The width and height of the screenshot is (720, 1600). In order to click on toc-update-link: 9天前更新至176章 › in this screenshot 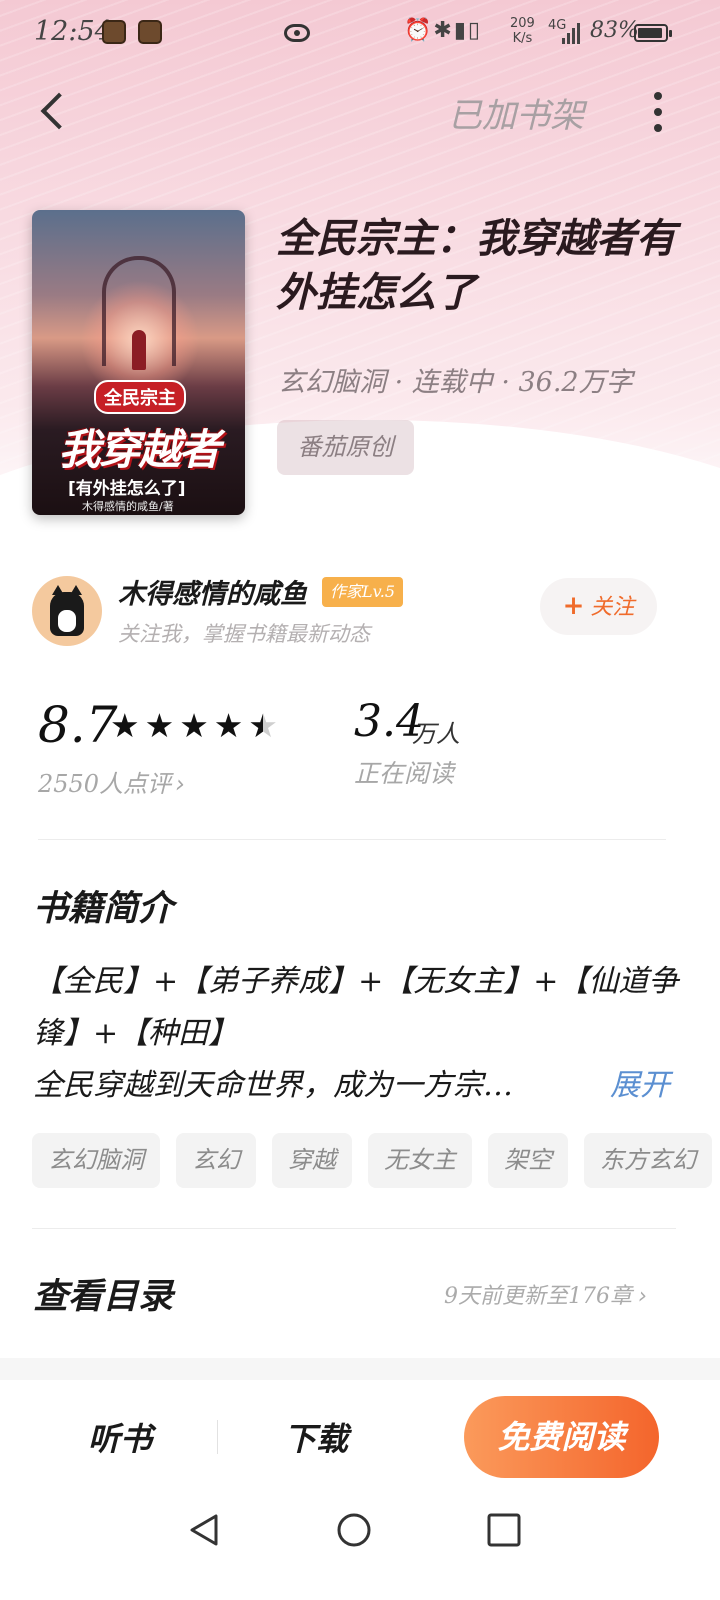, I will do `click(545, 1294)`.